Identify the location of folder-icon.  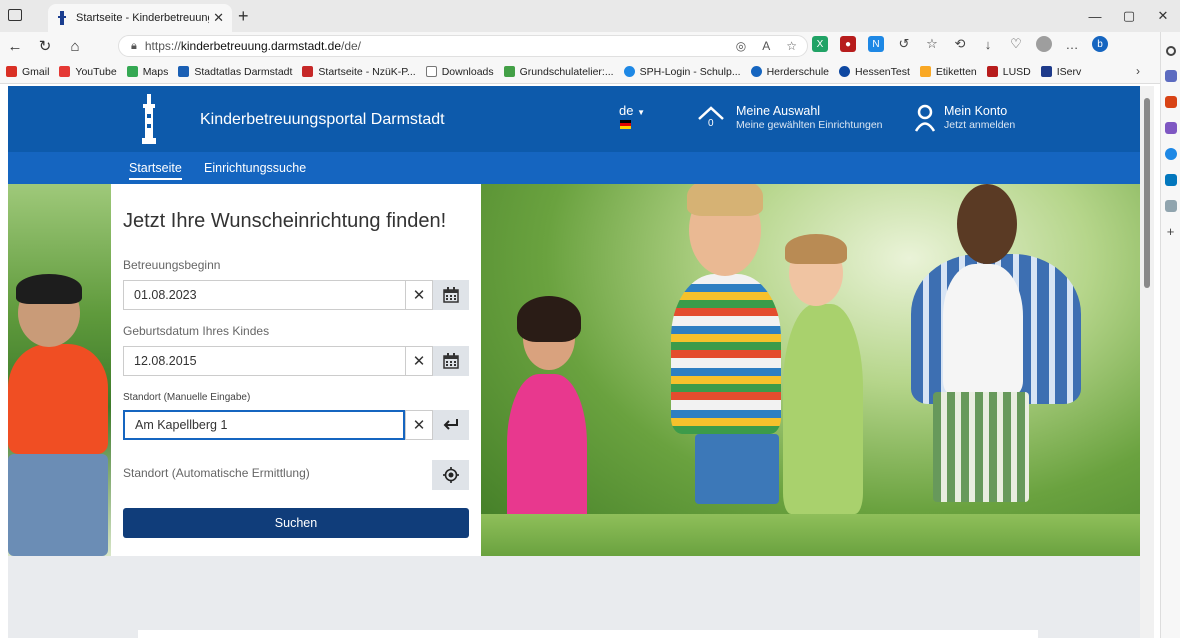
(431, 71).